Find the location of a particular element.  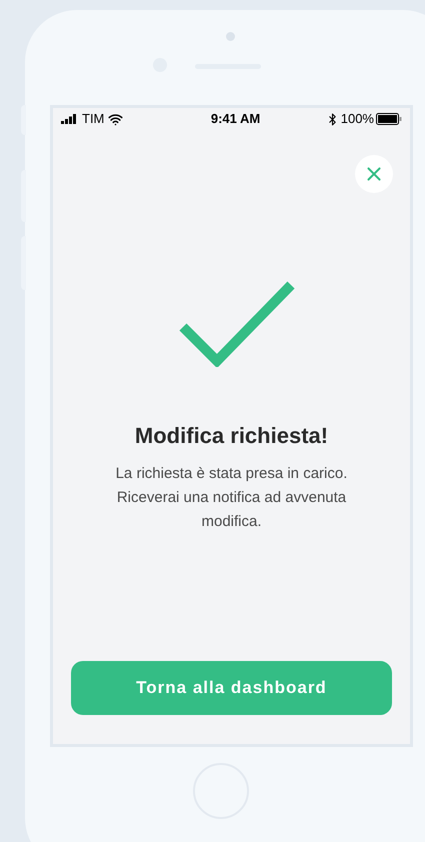

battery-percent: 100% is located at coordinates (357, 119).